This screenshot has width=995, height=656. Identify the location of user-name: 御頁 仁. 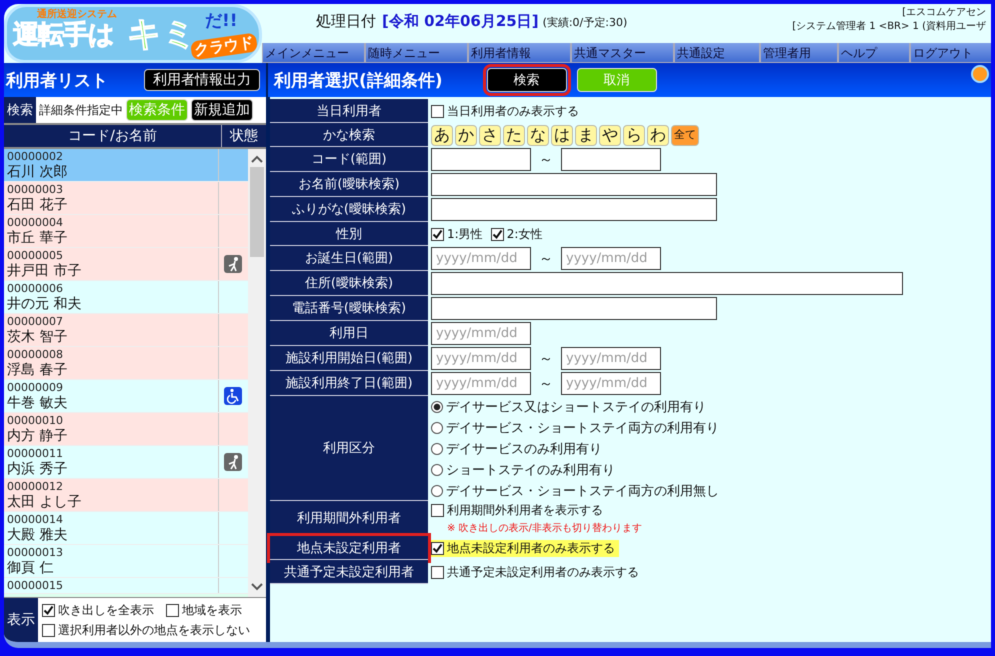
(30, 568).